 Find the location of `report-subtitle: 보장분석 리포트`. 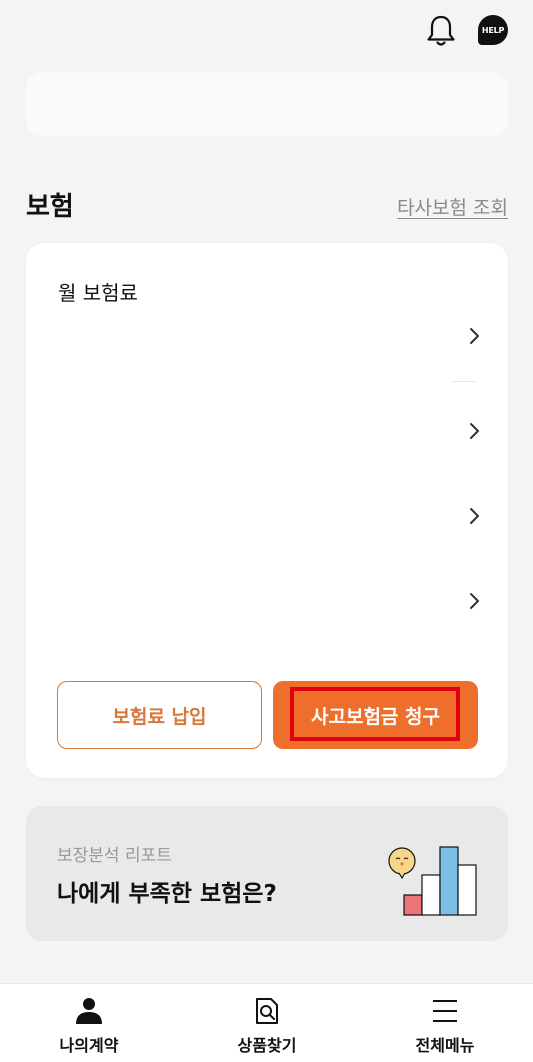

report-subtitle: 보장분석 리포트 is located at coordinates (114, 856).